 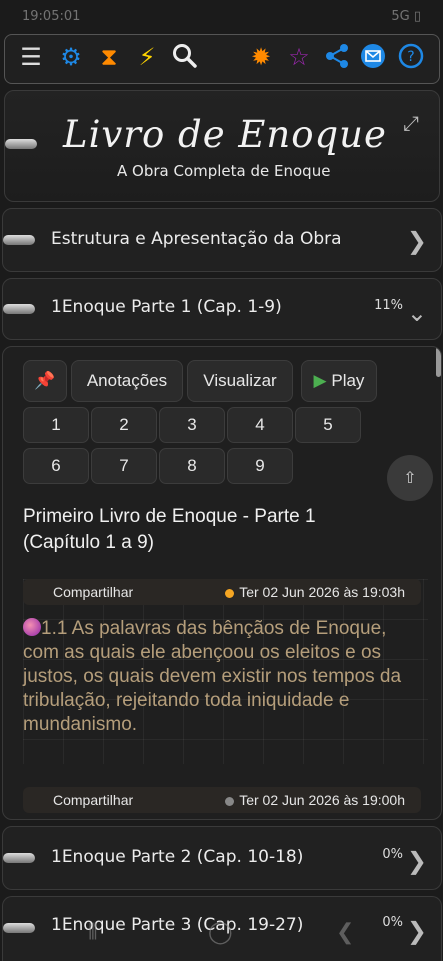 I want to click on mail-icon, so click(x=373, y=57).